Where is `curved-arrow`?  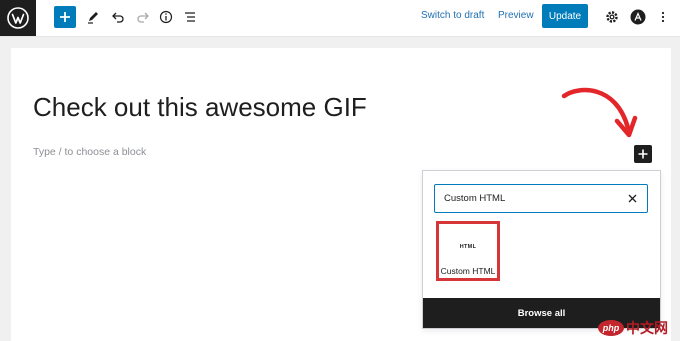
curved-arrow is located at coordinates (599, 112).